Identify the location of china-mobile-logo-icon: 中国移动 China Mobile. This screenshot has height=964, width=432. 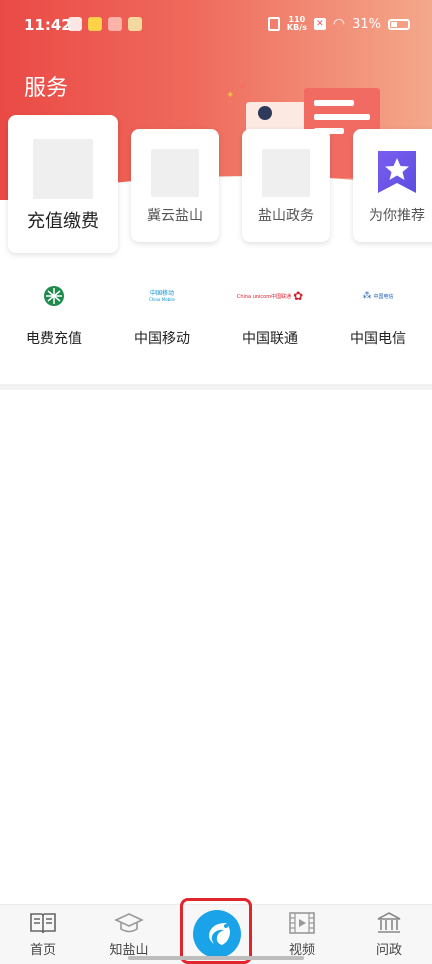
(162, 296).